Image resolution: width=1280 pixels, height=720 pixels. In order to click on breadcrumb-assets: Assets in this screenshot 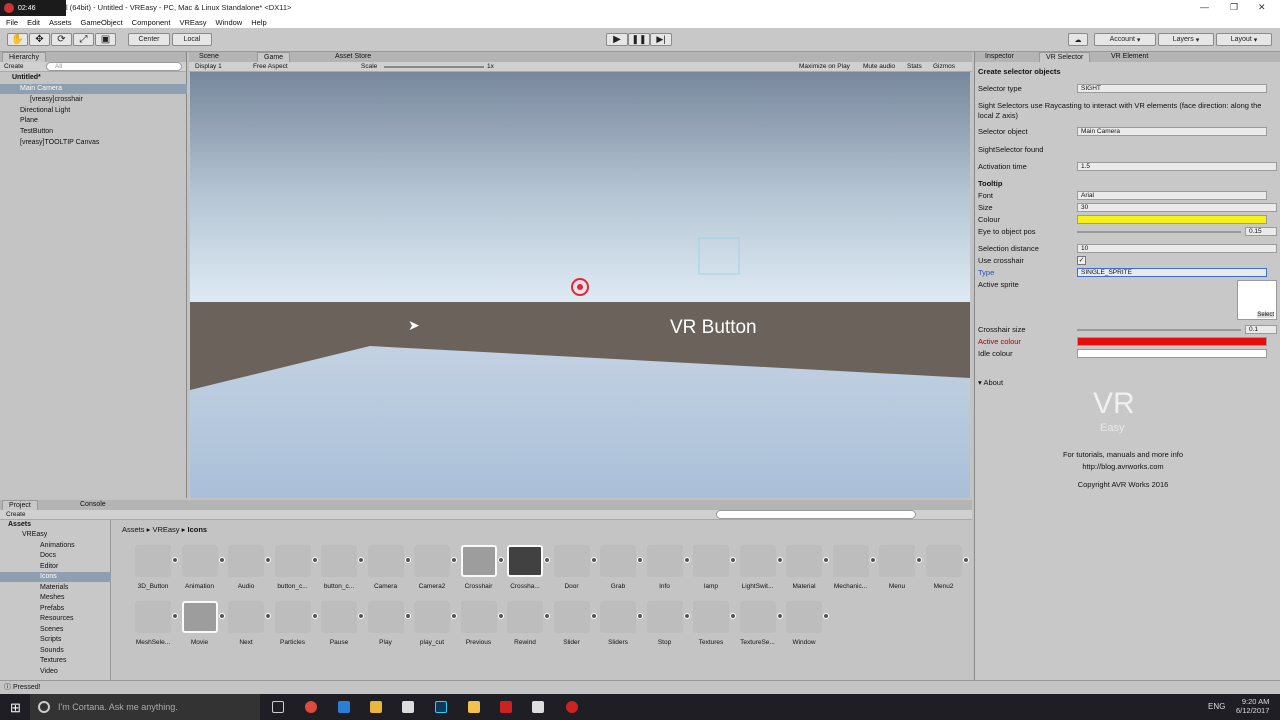, I will do `click(133, 529)`.